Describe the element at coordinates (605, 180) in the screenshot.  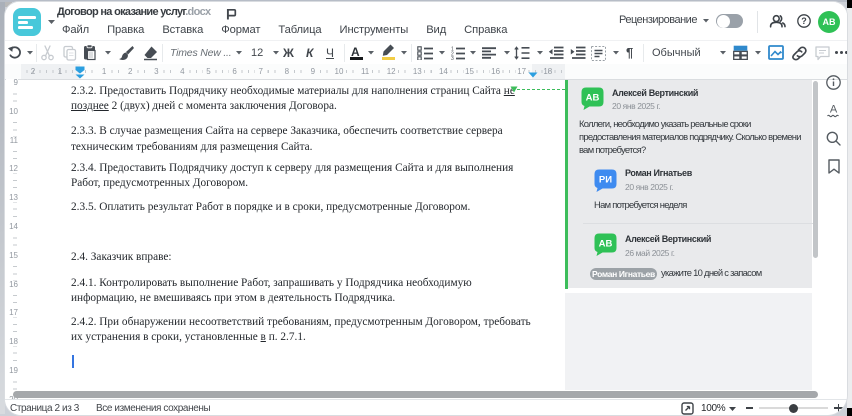
I see `svg-text: РИ` at that location.